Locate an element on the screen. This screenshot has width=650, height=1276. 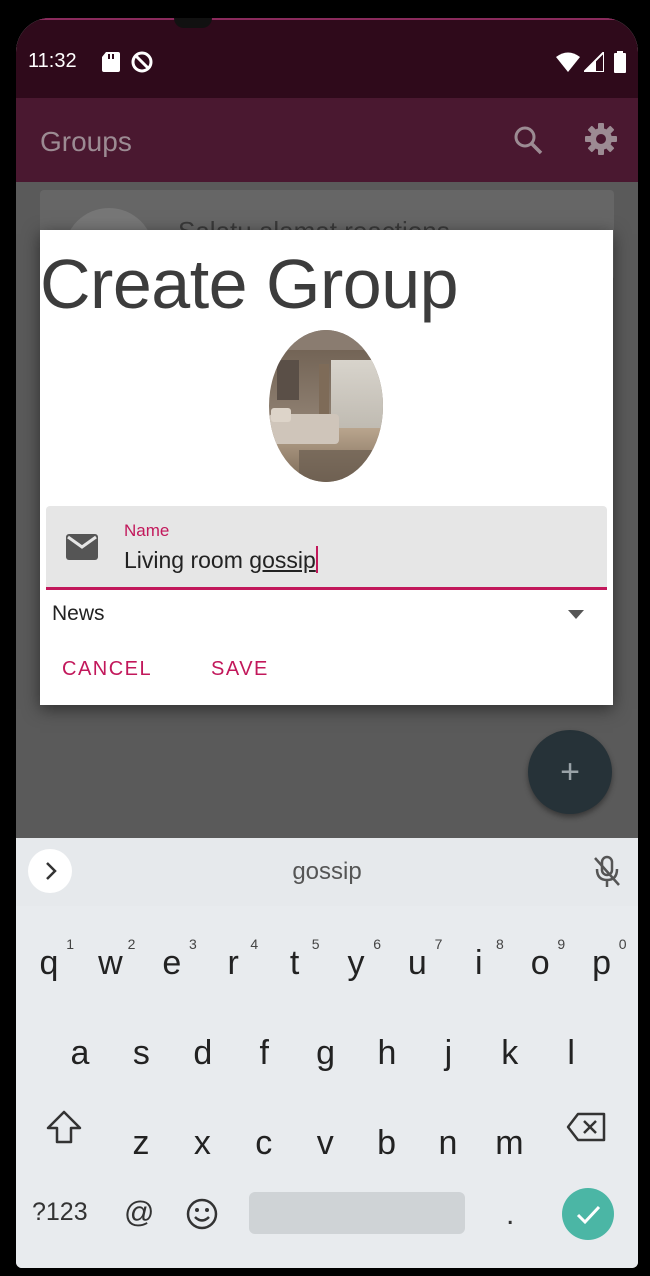
add-group-button: + is located at coordinates (570, 772).